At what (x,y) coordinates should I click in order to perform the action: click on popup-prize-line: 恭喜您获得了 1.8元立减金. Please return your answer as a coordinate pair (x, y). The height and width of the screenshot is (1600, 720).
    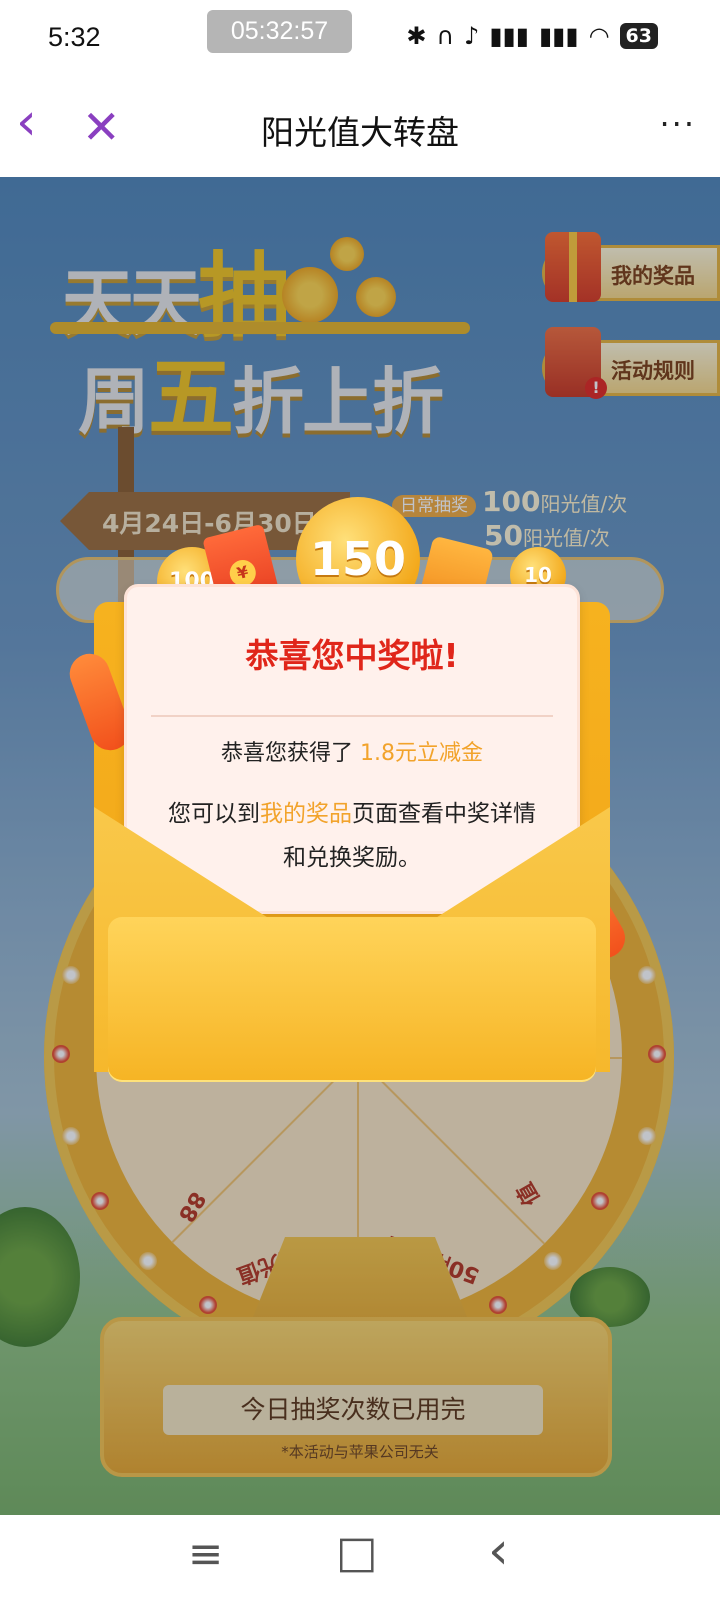
    Looking at the image, I should click on (352, 751).